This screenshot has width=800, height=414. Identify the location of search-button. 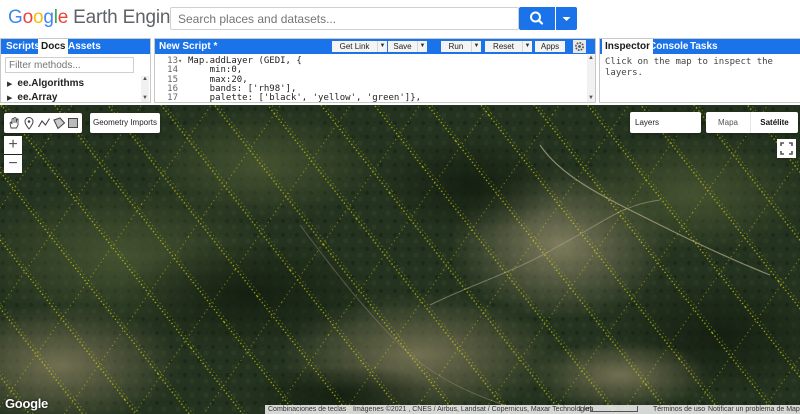
(537, 18).